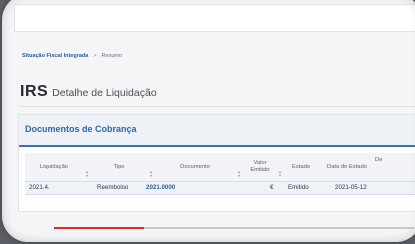 The height and width of the screenshot is (244, 415). What do you see at coordinates (160, 188) in the screenshot?
I see `cell-documento-link: 2021.0000` at bounding box center [160, 188].